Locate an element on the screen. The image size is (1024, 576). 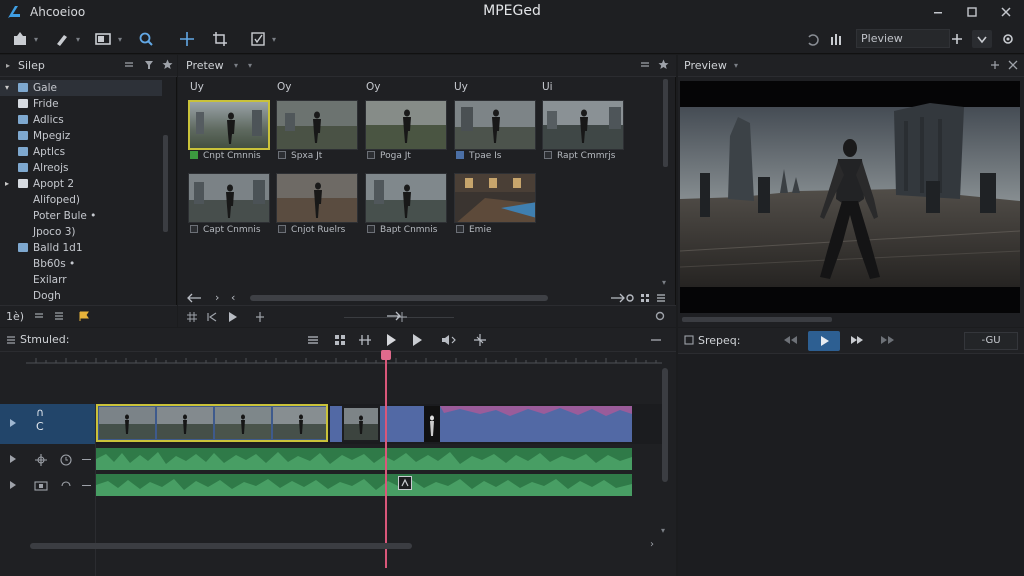
tree-item-apopt: ▸ Apopt 2 is located at coordinates (81, 184).